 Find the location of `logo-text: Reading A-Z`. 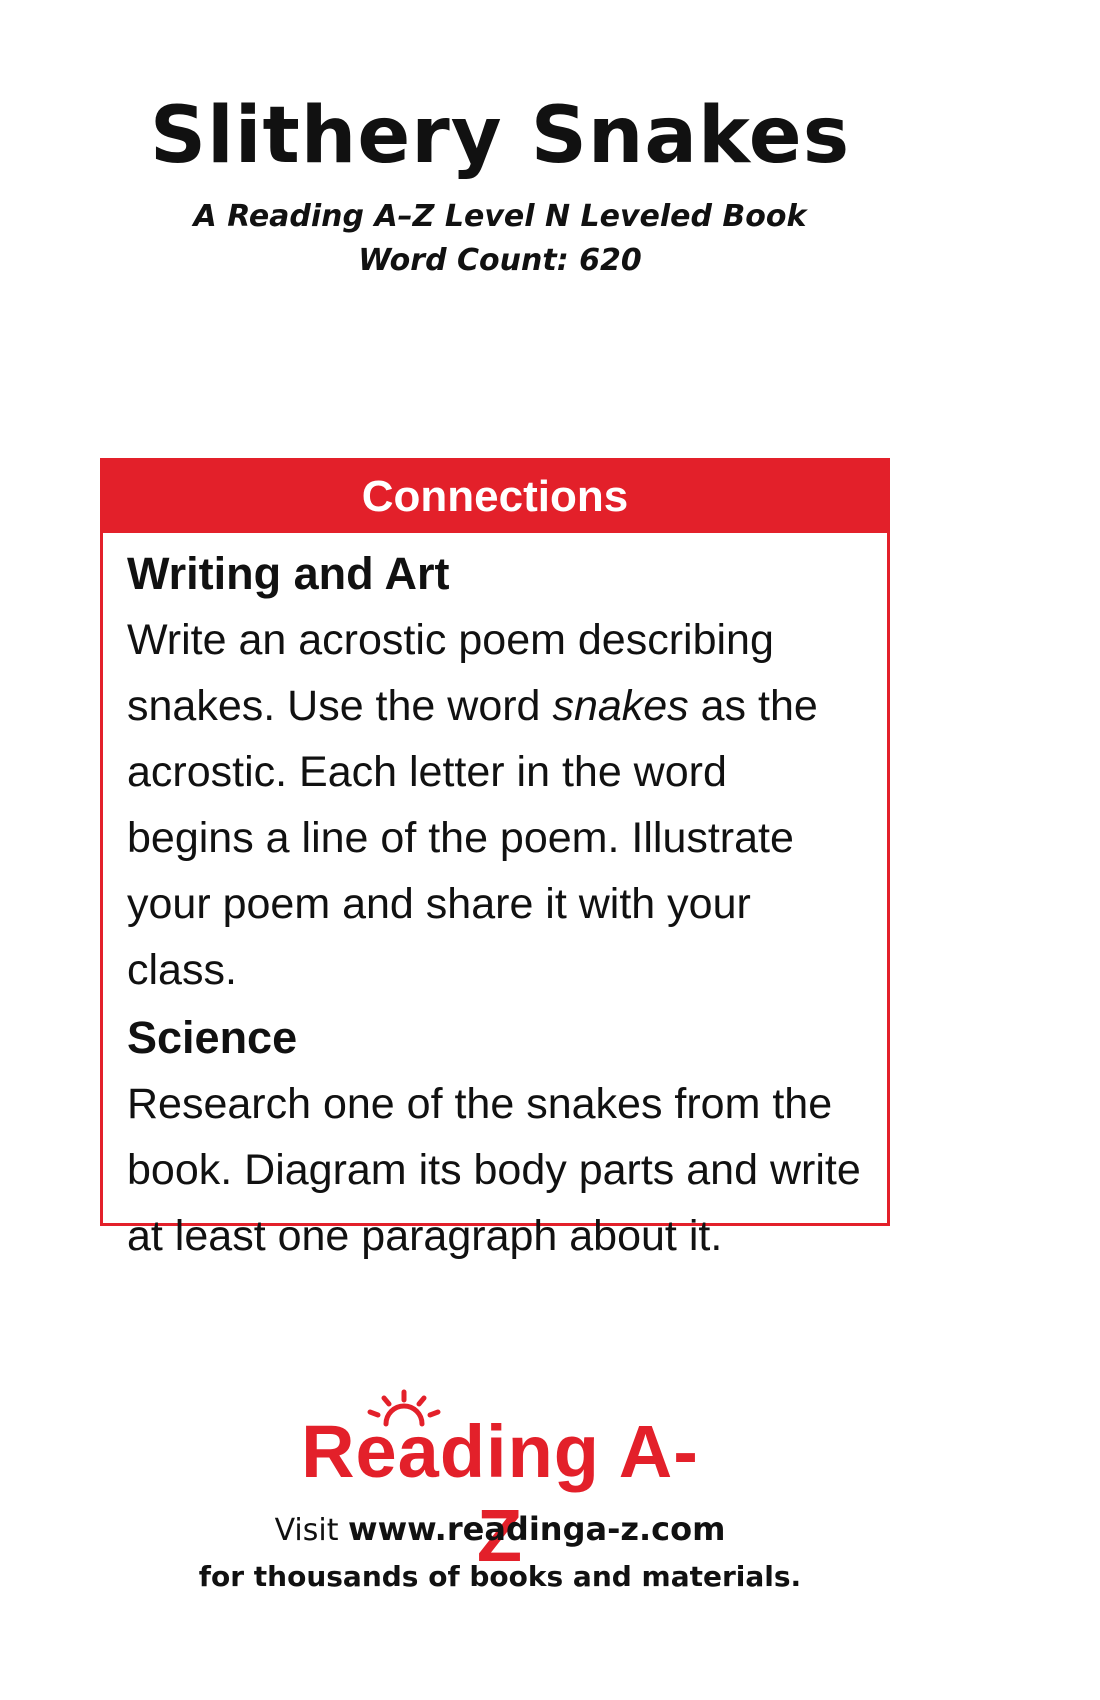

logo-text: Reading A-Z is located at coordinates (500, 1493).